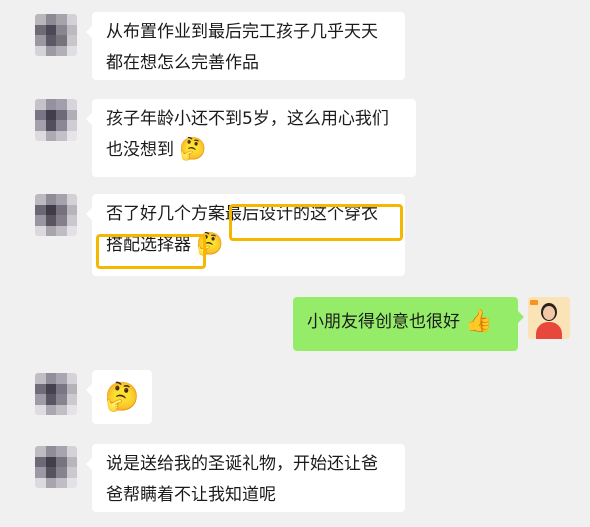  Describe the element at coordinates (549, 330) in the screenshot. I see `avatar-body-shape` at that location.